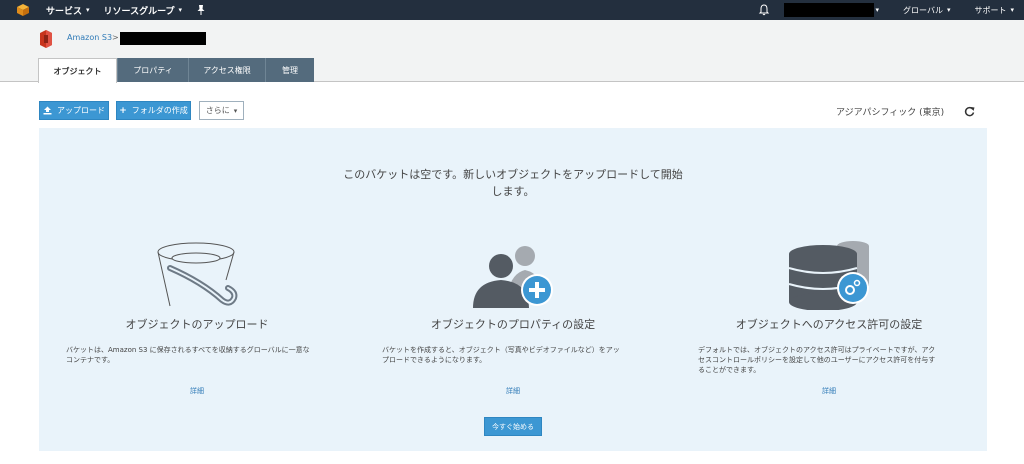 The image size is (1024, 464). What do you see at coordinates (513, 191) in the screenshot?
I see `headline-line-2: します。` at bounding box center [513, 191].